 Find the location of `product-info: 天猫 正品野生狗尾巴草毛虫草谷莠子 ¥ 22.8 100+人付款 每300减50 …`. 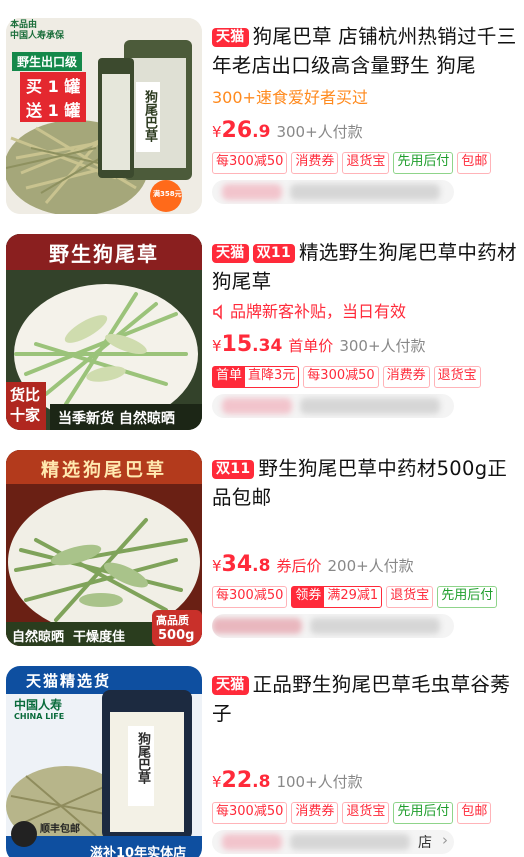

product-info: 天猫 正品野生狗尾巴草毛虫草谷莠子 ¥ 22.8 100+人付款 每300减50 … is located at coordinates (365, 762).